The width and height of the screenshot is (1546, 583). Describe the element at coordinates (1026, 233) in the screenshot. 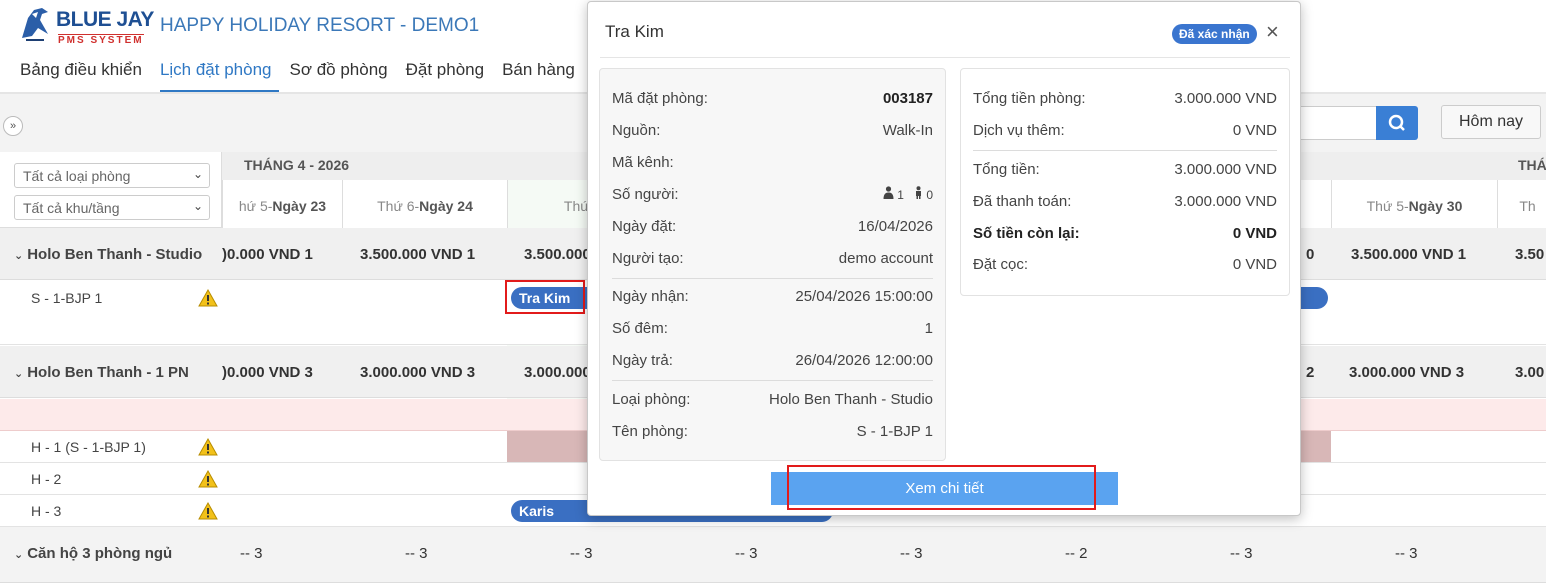

I see `remaining-label: Số tiền còn lại:` at that location.